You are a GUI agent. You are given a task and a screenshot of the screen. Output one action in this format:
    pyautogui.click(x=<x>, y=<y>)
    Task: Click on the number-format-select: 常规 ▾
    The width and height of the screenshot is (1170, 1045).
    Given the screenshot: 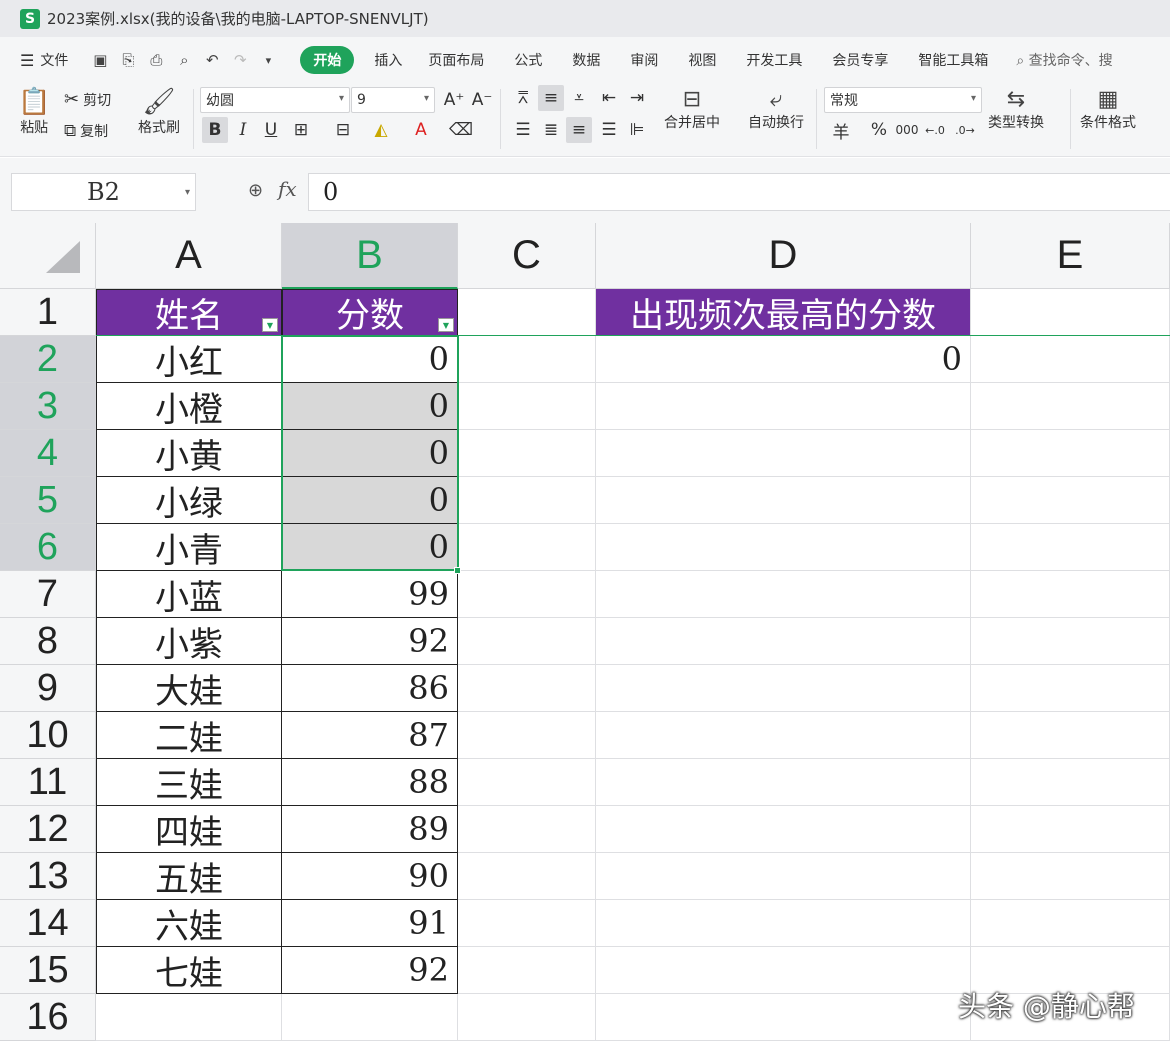 What is the action you would take?
    pyautogui.click(x=903, y=100)
    